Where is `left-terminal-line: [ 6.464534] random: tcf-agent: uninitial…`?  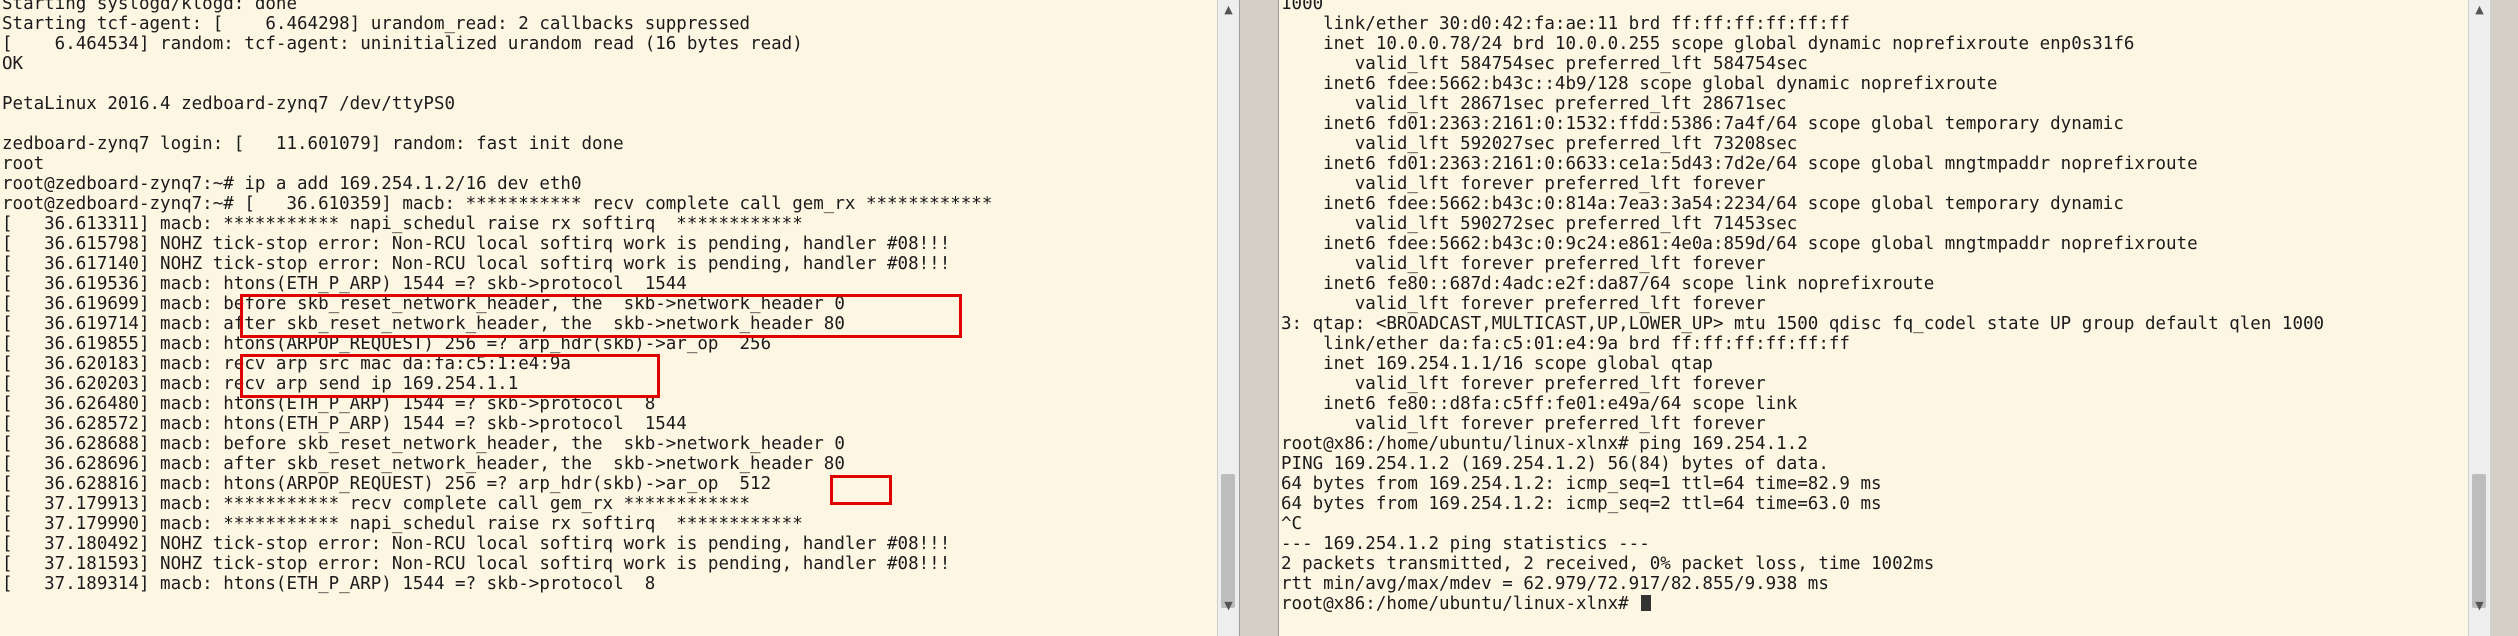 left-terminal-line: [ 6.464534] random: tcf-agent: uninitial… is located at coordinates (402, 44).